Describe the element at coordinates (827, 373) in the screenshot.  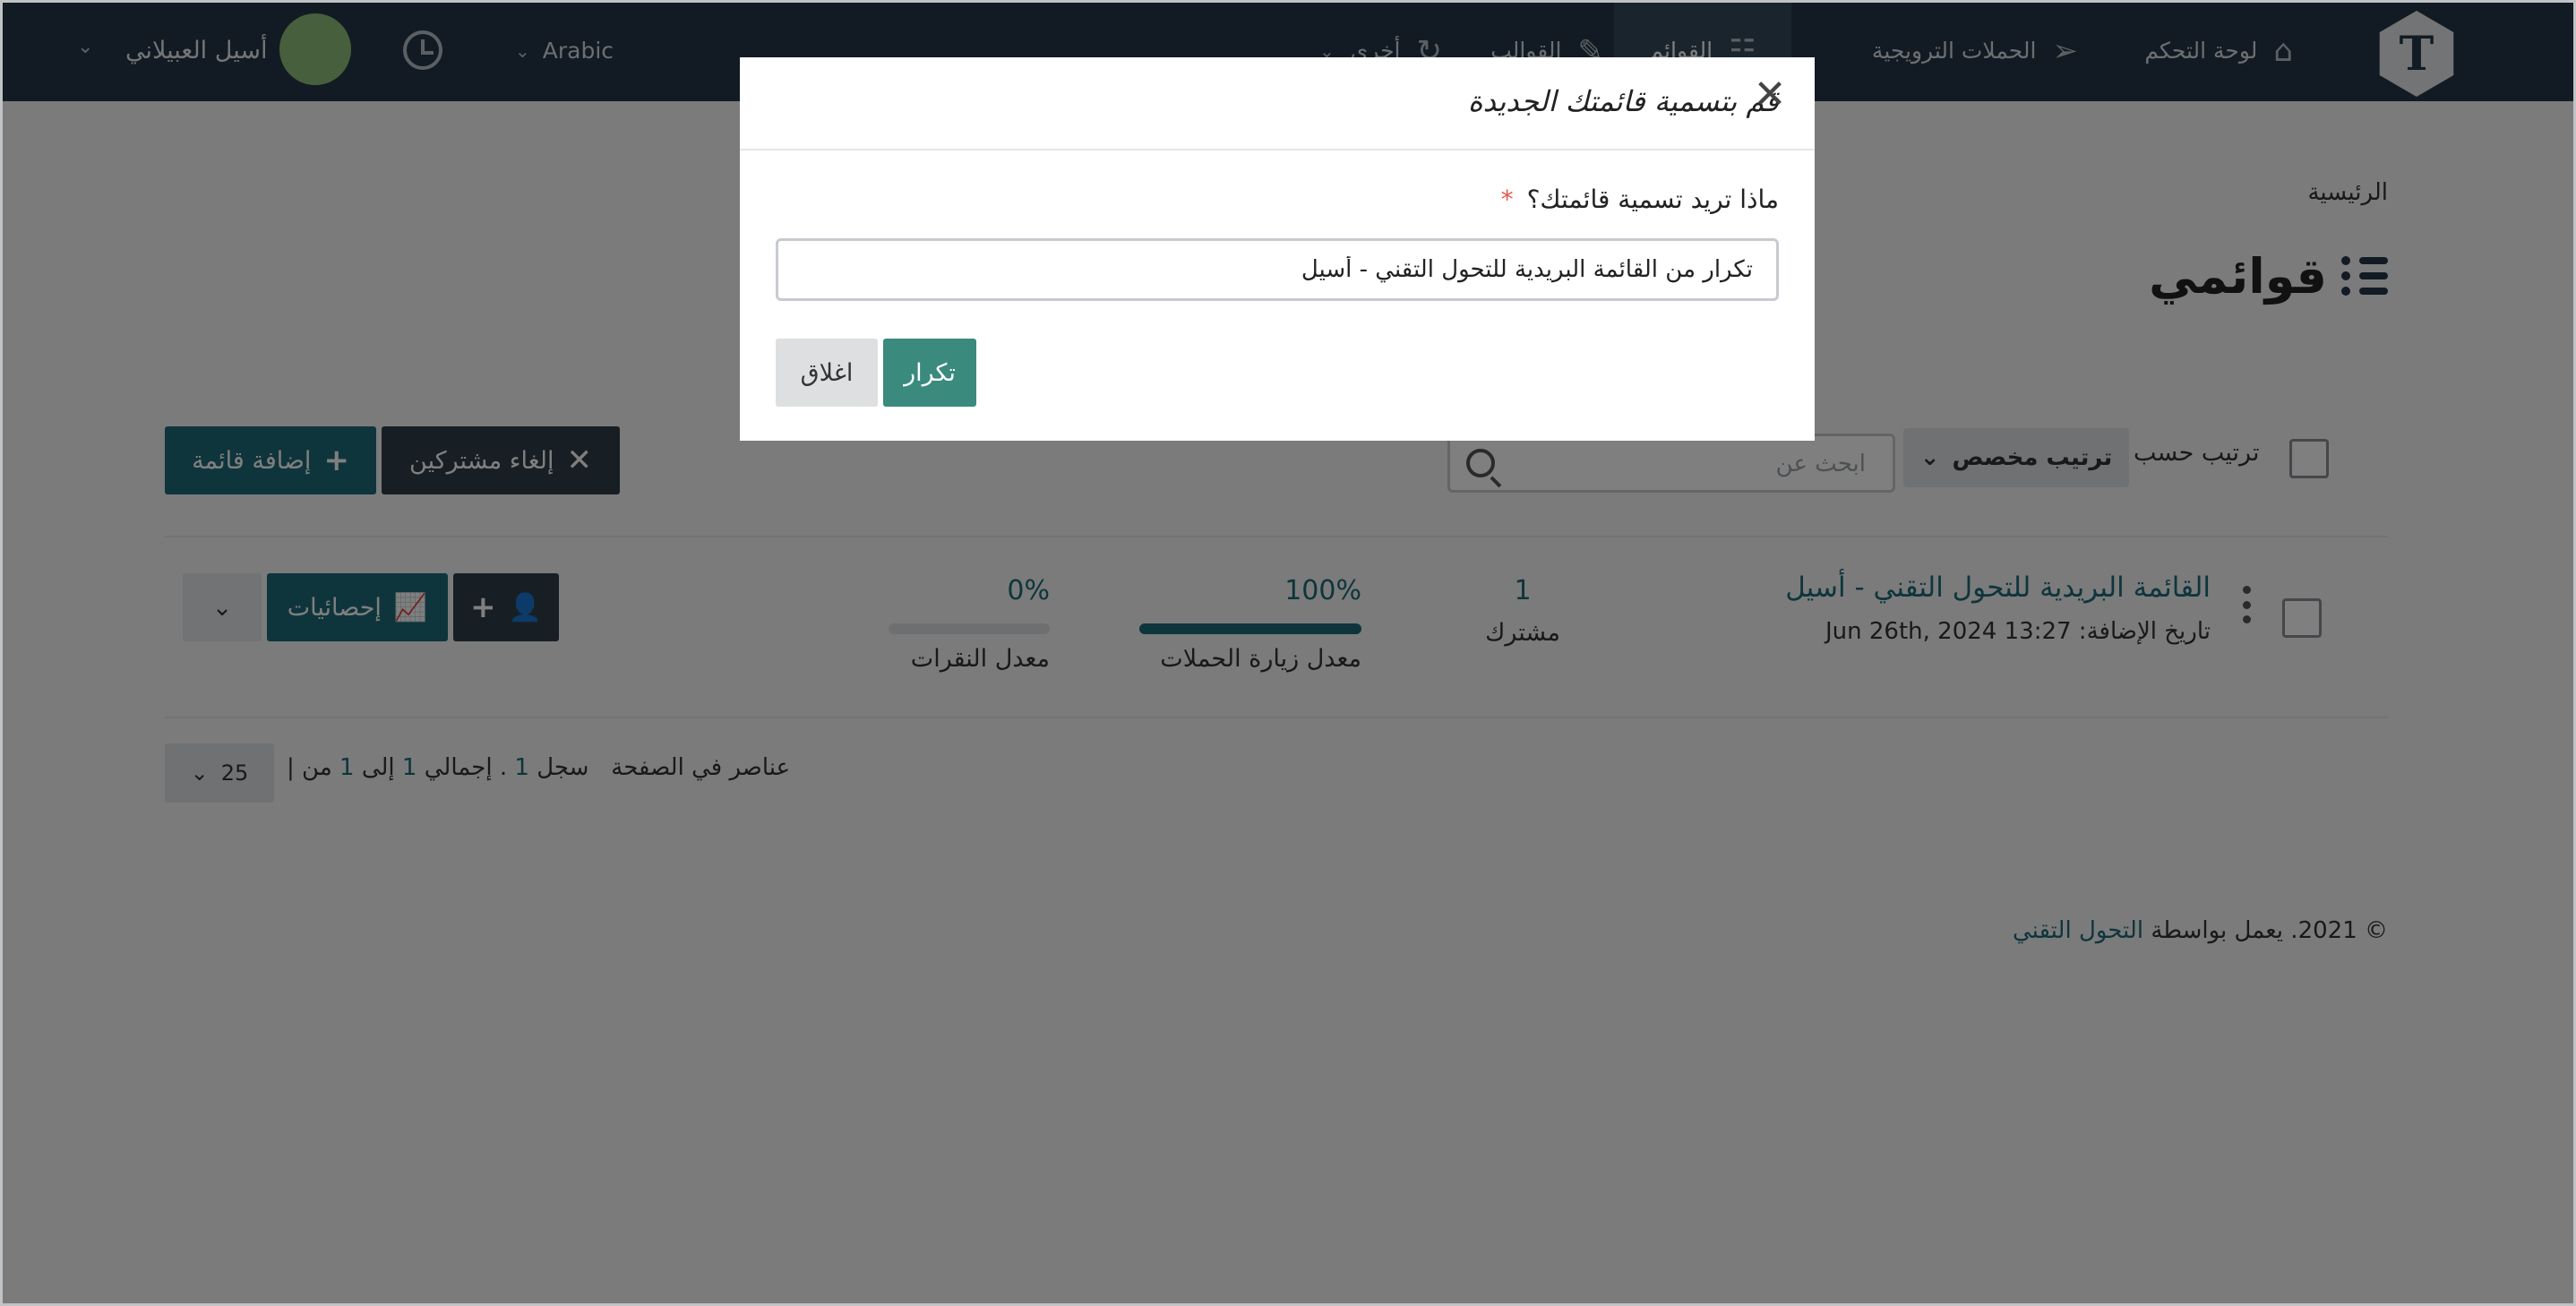
I see `close-modal-button: اغلاق` at that location.